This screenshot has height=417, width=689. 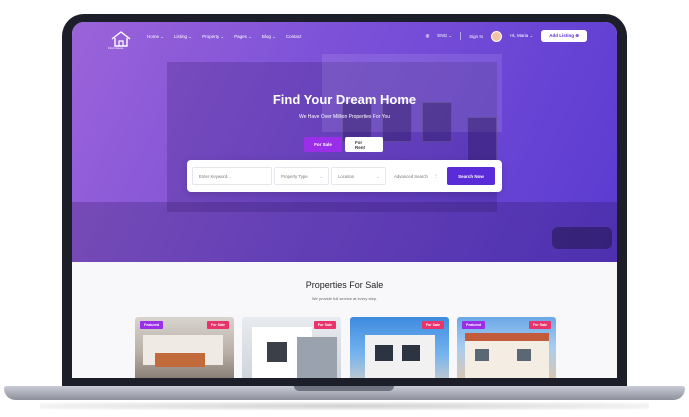 What do you see at coordinates (444, 36) in the screenshot?
I see `language-selector: ENG ⌄` at bounding box center [444, 36].